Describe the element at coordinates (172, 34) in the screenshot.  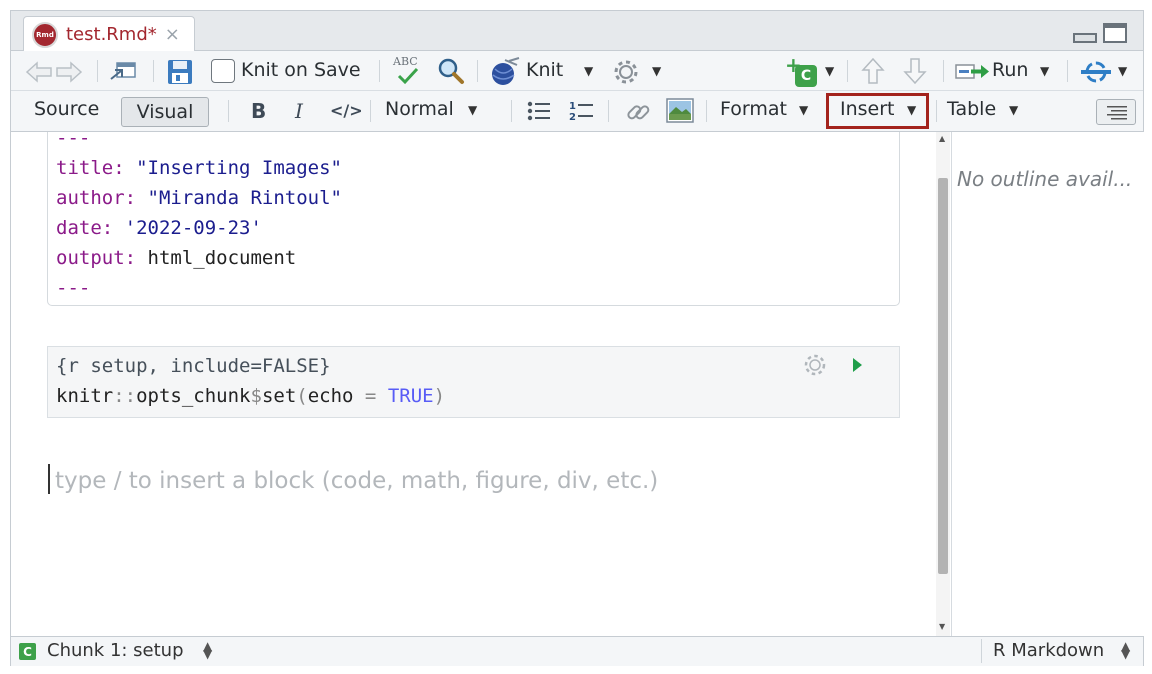
I see `close-icon: ×` at that location.